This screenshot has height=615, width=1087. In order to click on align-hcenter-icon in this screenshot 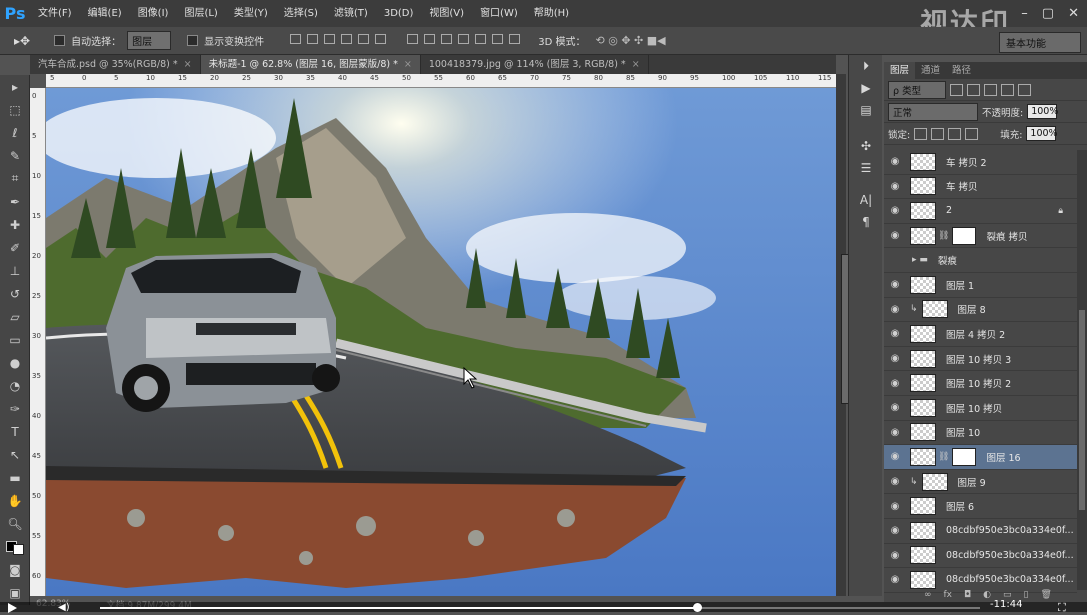, I will do `click(364, 39)`.